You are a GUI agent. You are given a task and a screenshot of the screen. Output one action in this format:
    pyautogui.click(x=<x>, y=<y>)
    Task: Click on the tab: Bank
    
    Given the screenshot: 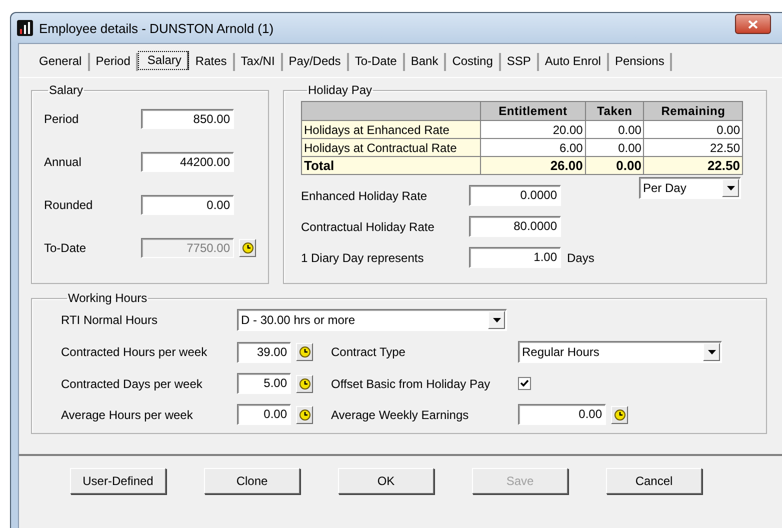 What is the action you would take?
    pyautogui.click(x=425, y=62)
    